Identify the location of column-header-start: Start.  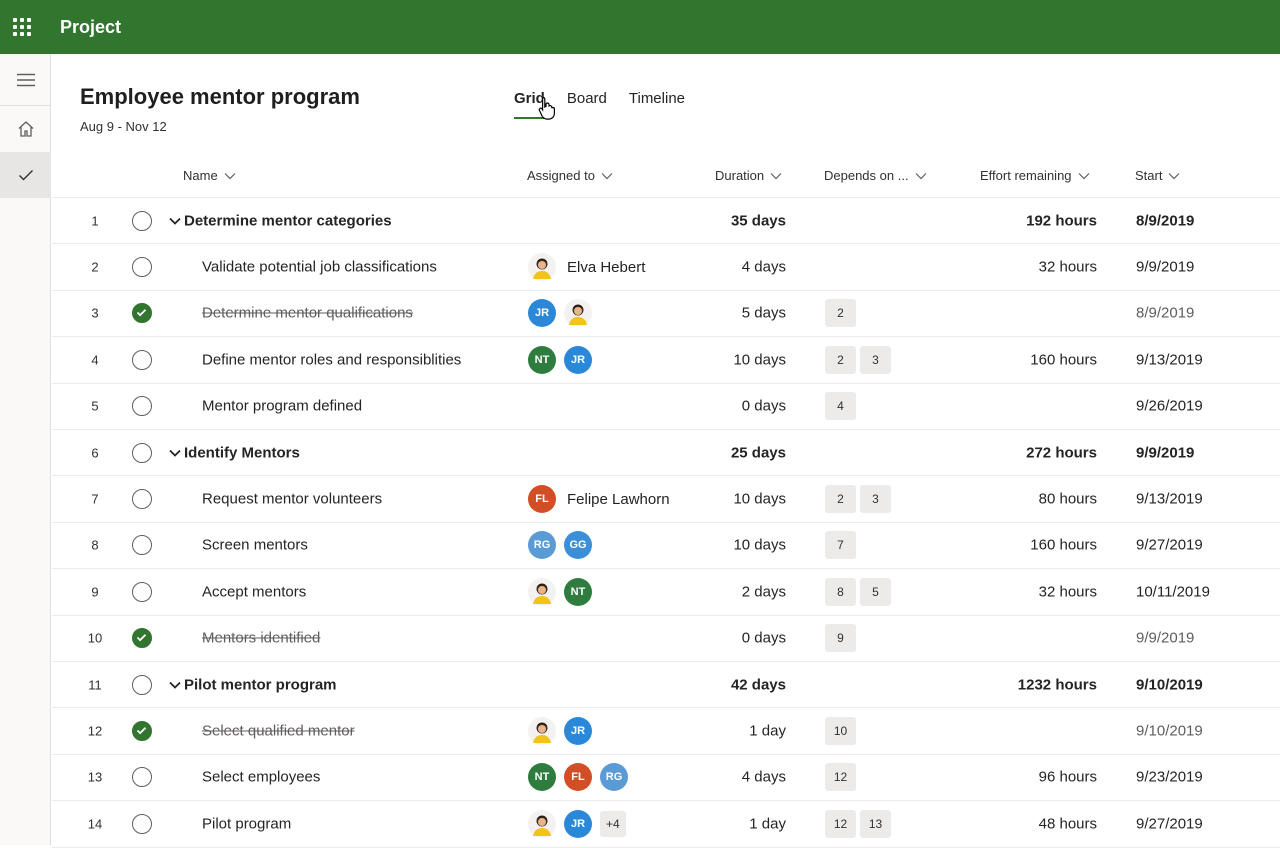
(1157, 175).